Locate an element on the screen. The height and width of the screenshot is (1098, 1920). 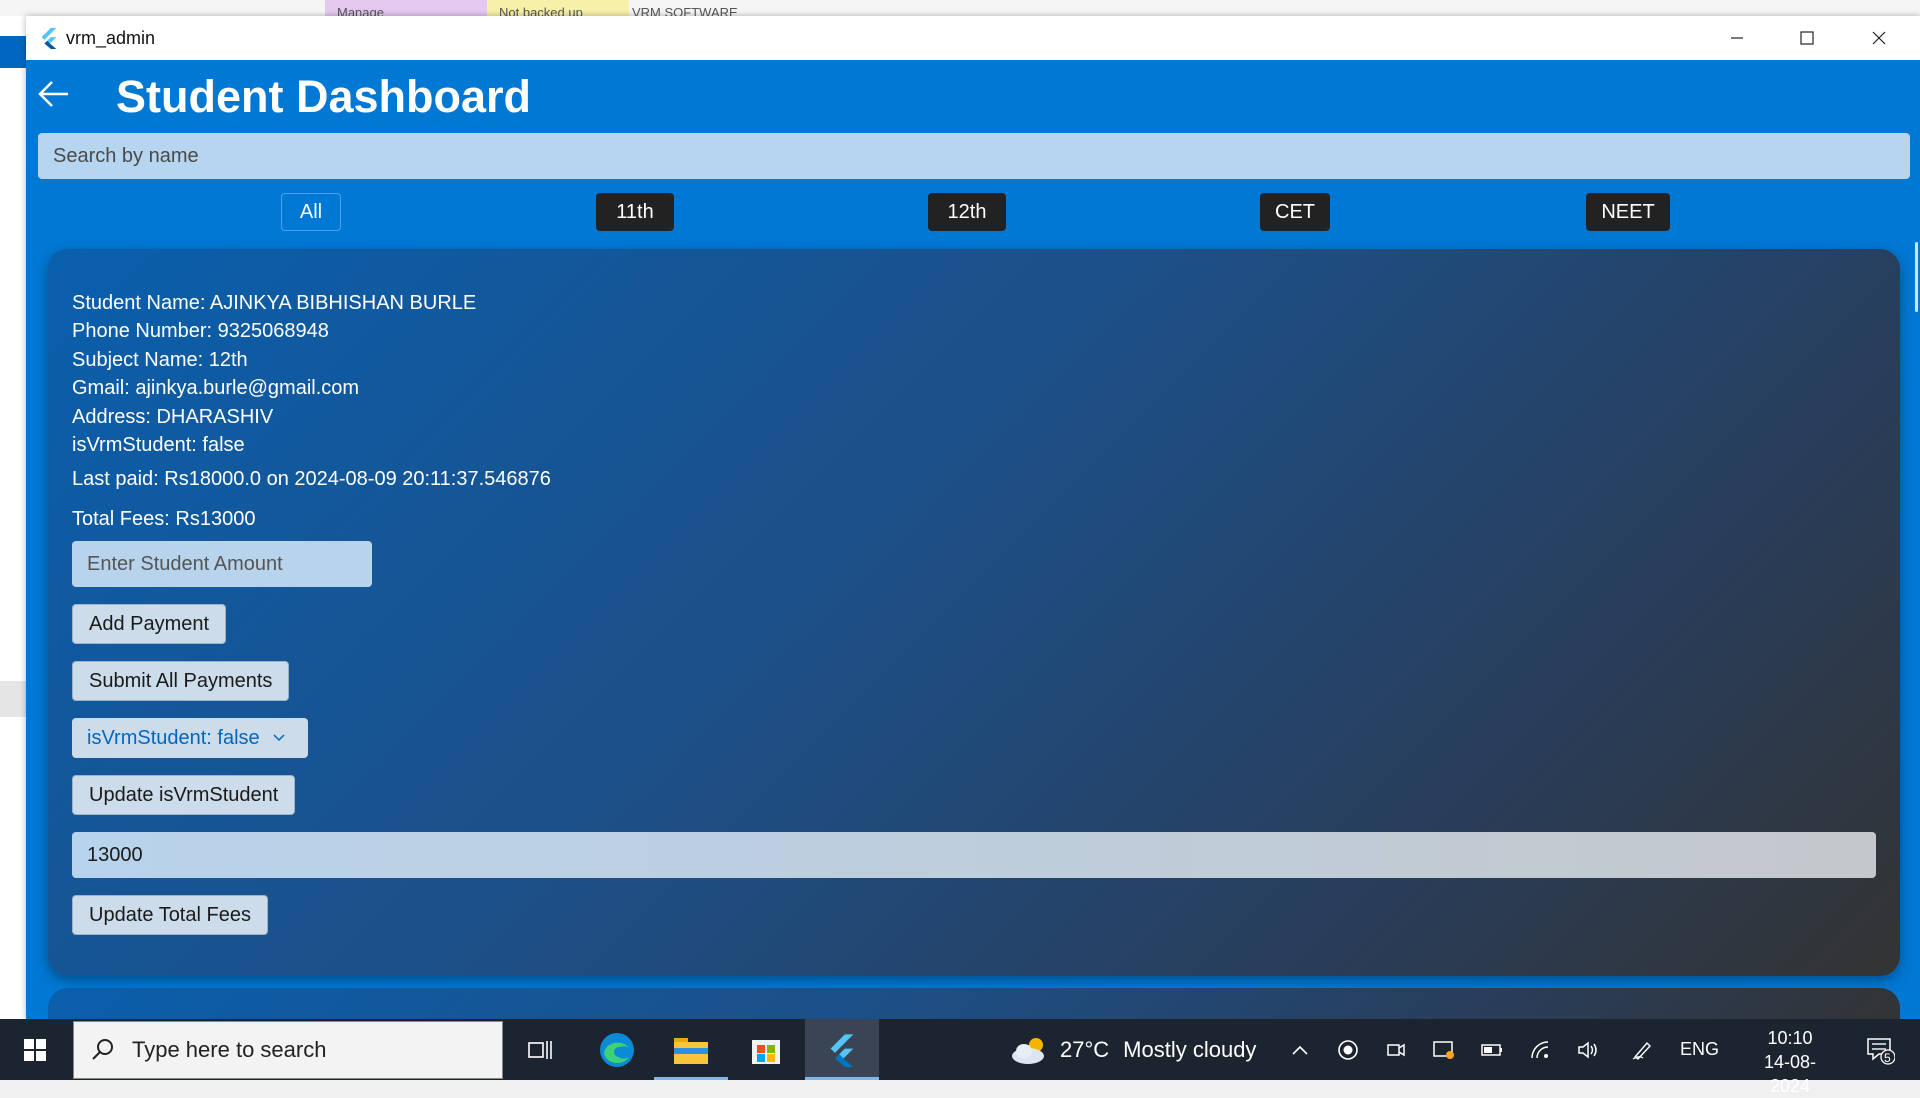
update-is-vrm-student-button: Update isVrmStudent is located at coordinates (184, 795).